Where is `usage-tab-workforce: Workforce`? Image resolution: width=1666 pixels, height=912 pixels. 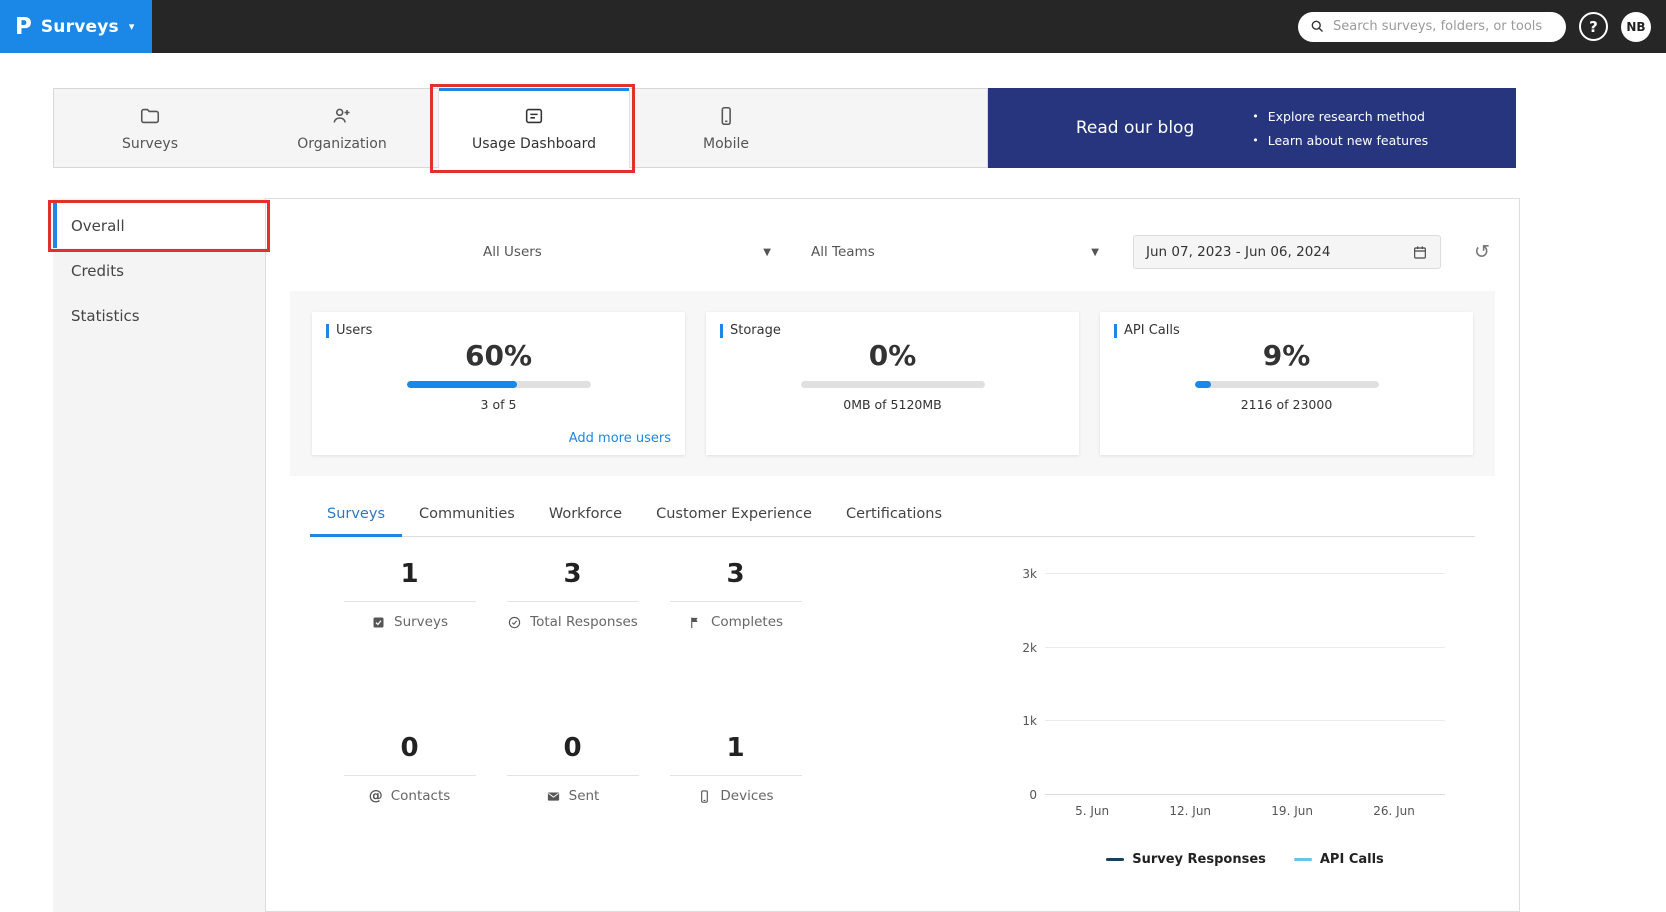
usage-tab-workforce: Workforce is located at coordinates (585, 519).